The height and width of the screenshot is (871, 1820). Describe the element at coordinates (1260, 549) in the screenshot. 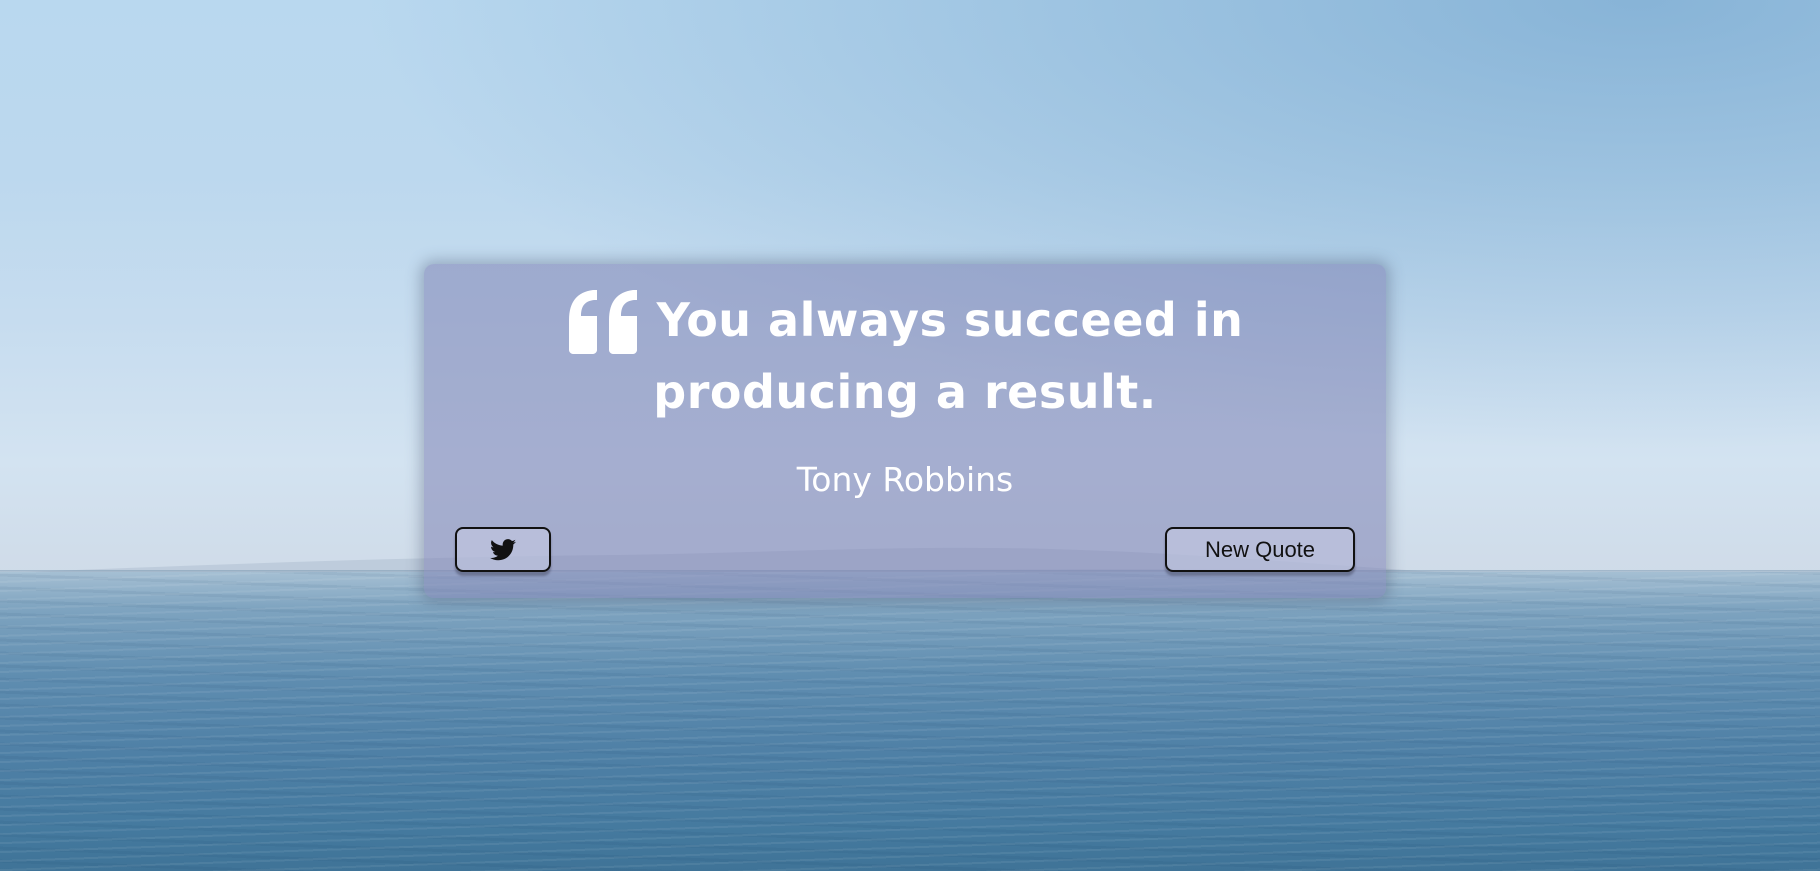

I see `new-quote-button: New Quote` at that location.